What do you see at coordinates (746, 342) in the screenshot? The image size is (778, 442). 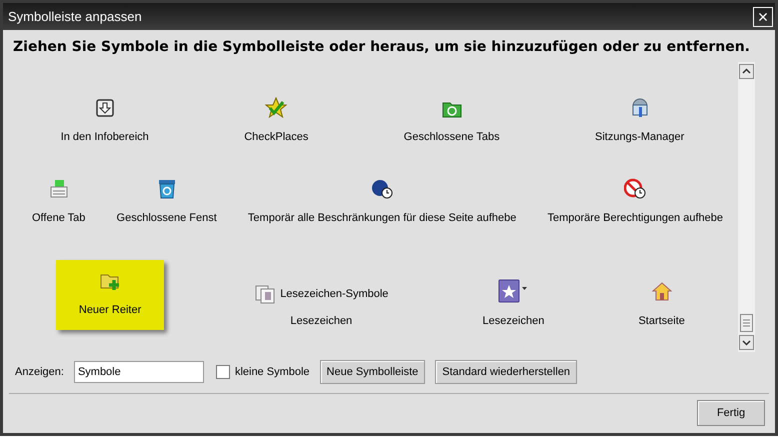 I see `scroll-down-icon` at bounding box center [746, 342].